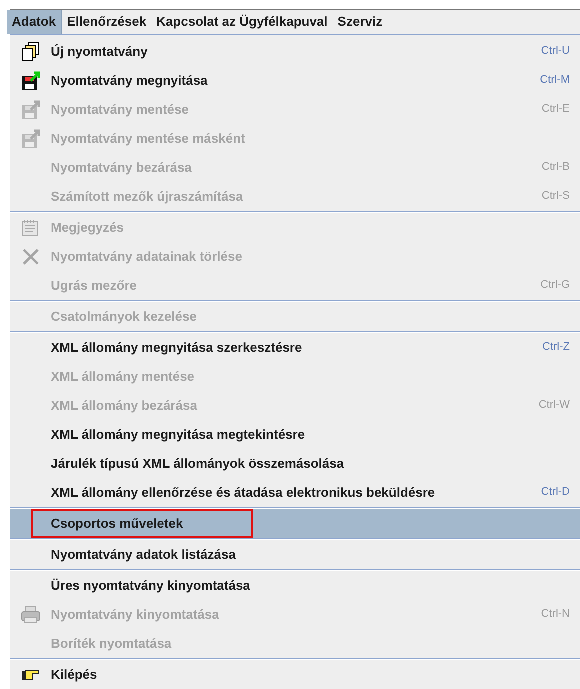 The image size is (580, 689). What do you see at coordinates (554, 406) in the screenshot?
I see `shortcut-label: Ctrl-W` at bounding box center [554, 406].